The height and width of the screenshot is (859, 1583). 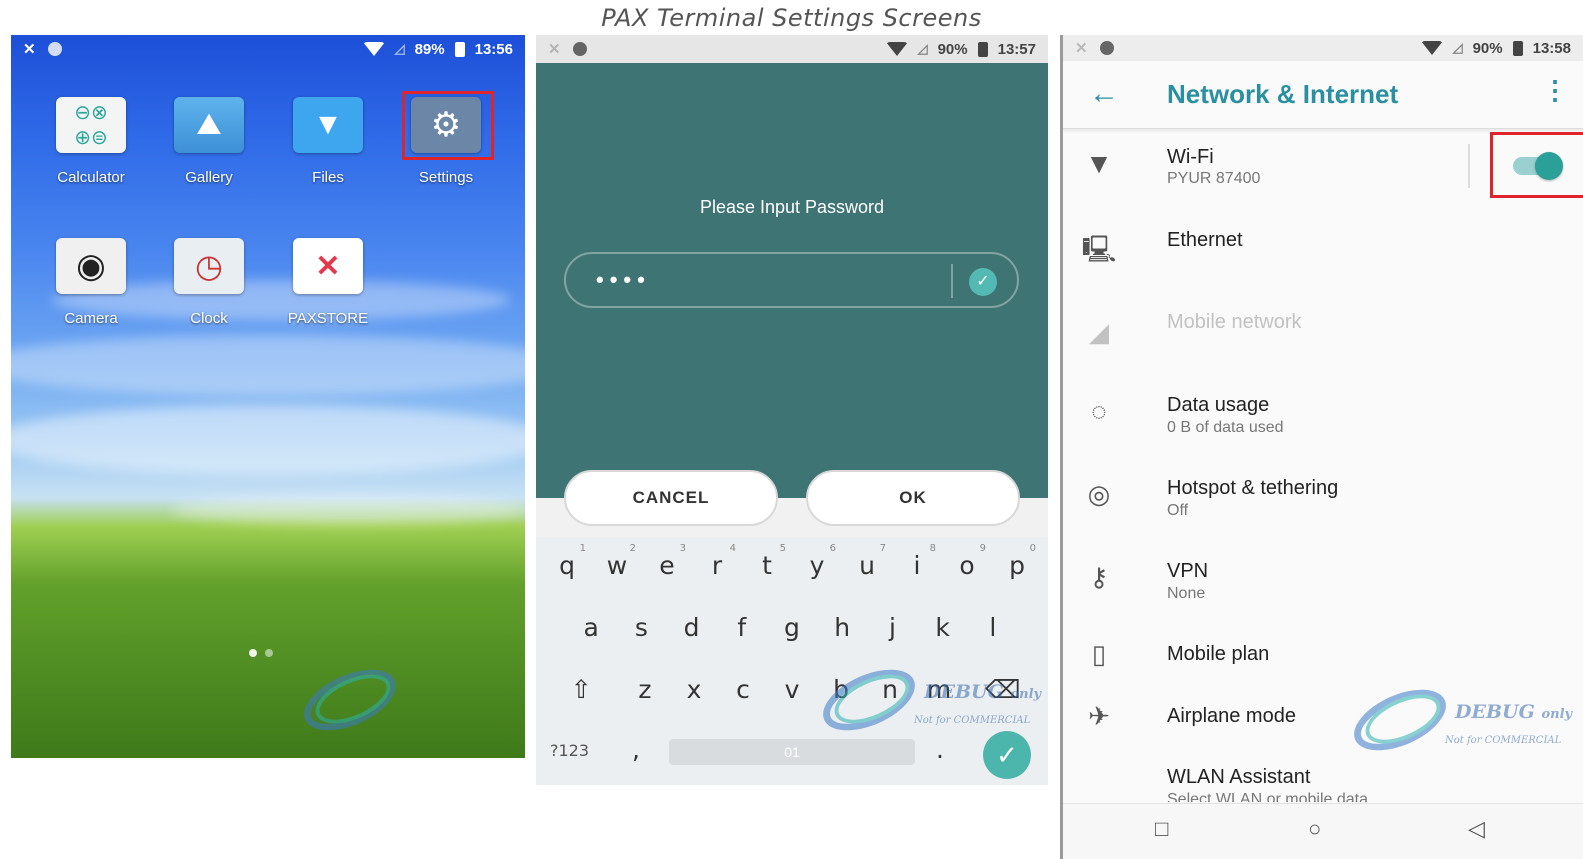 What do you see at coordinates (91, 141) in the screenshot?
I see `app-calculator: ⊖⊗ ⊕⊜ Calculator` at bounding box center [91, 141].